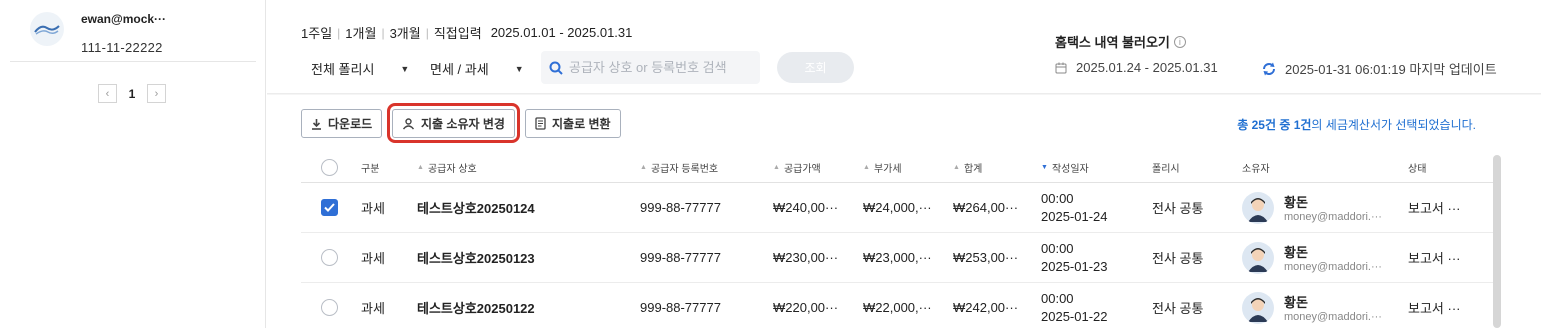 The height and width of the screenshot is (328, 1541). Describe the element at coordinates (1074, 316) in the screenshot. I see `cell-date-text: 2025-01-22` at that location.